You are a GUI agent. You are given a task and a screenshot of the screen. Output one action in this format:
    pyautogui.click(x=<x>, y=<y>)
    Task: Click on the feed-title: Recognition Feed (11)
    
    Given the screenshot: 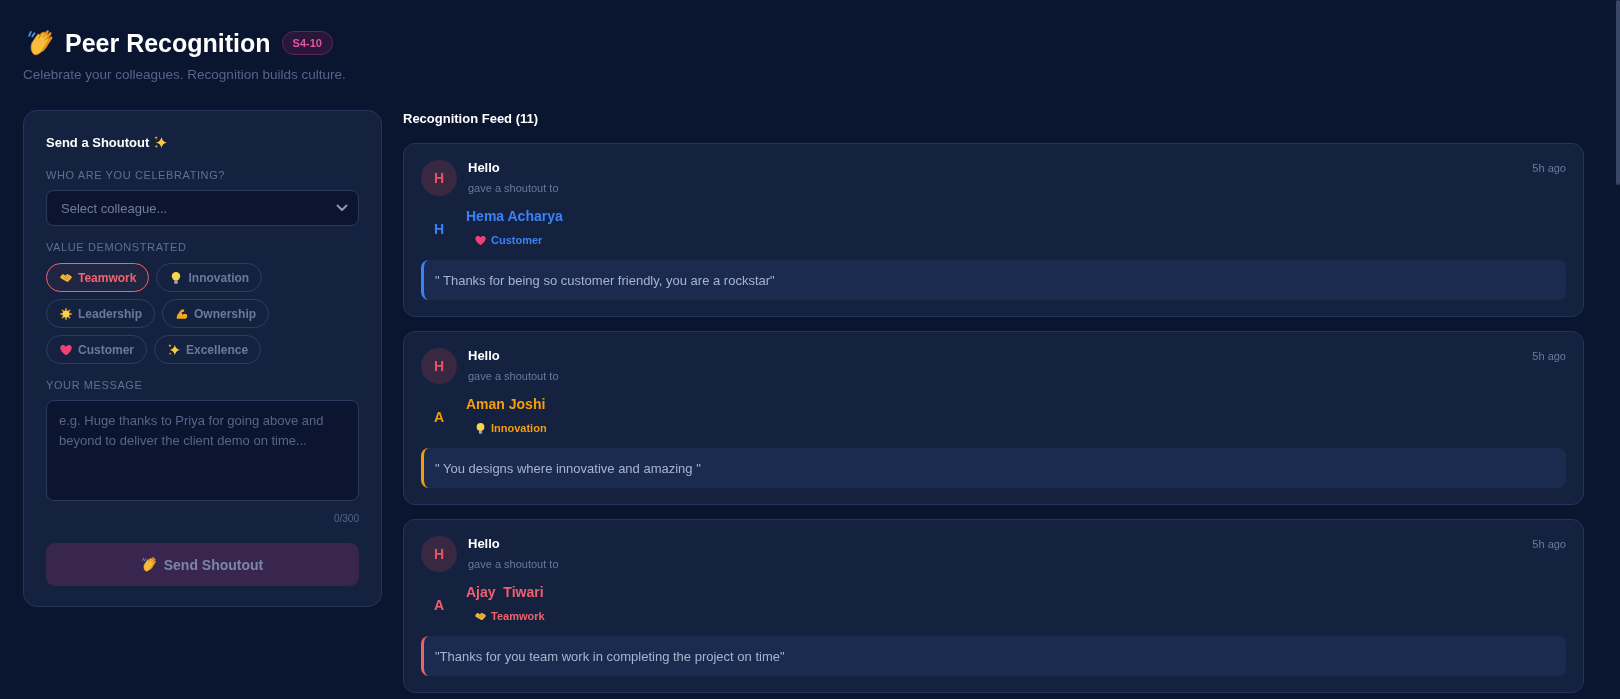 What is the action you would take?
    pyautogui.click(x=471, y=119)
    